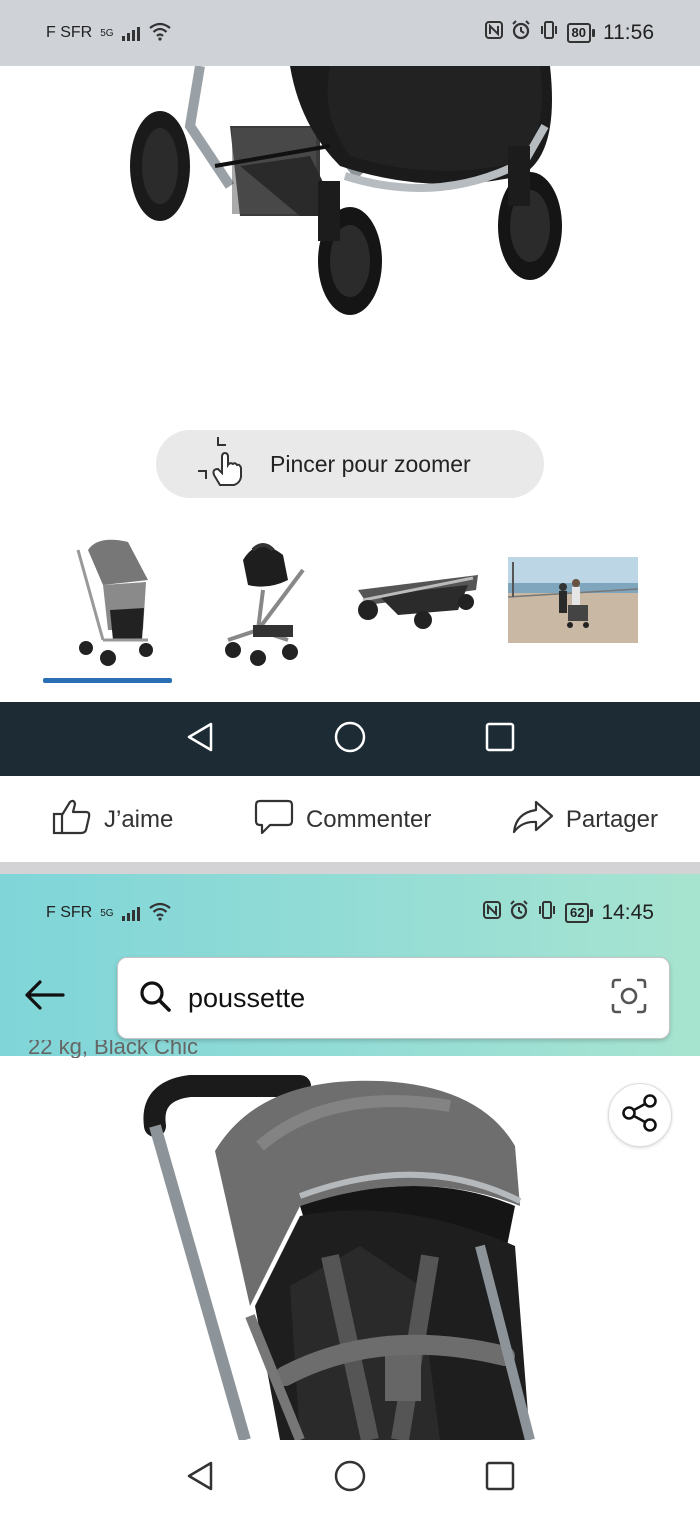 This screenshot has width=700, height=1517. What do you see at coordinates (418, 600) in the screenshot?
I see `thumbnail-folded-stroller` at bounding box center [418, 600].